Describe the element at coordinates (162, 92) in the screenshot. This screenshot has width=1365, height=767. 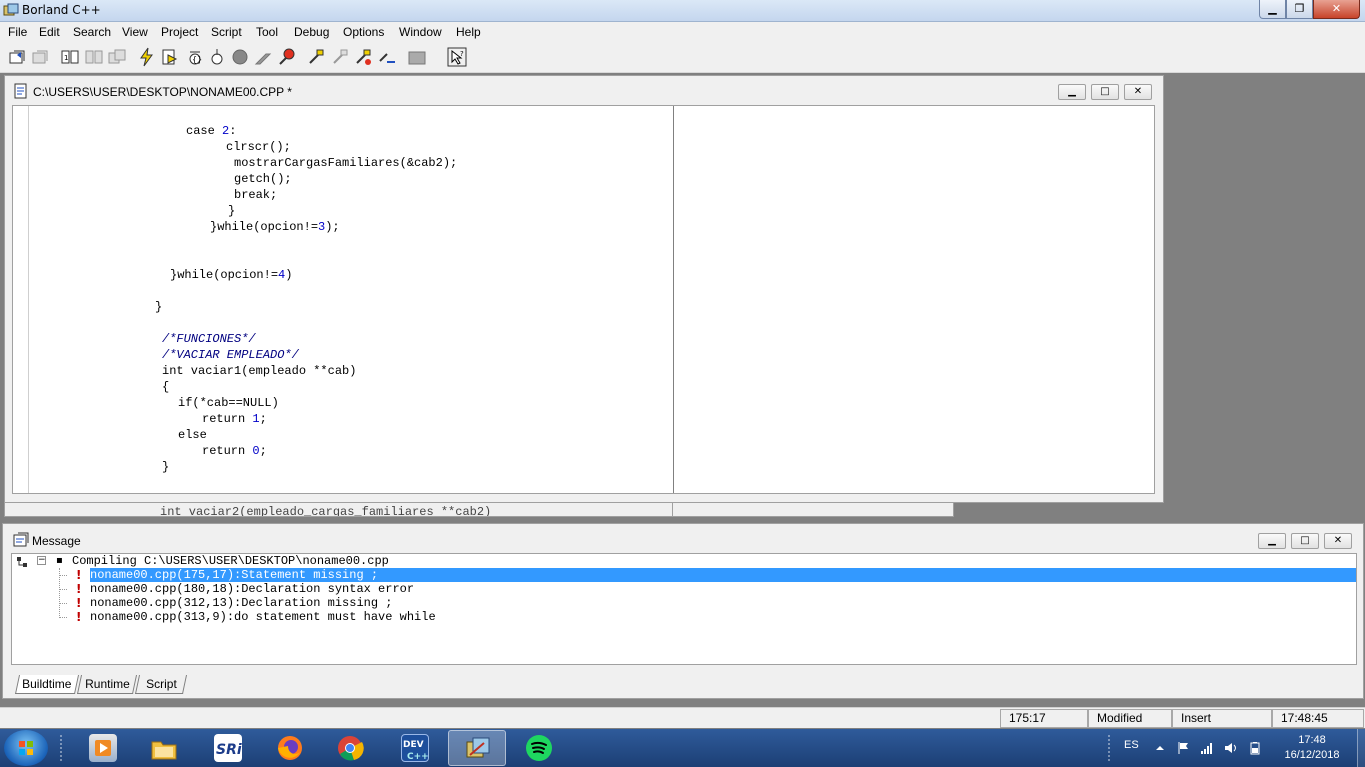
I see `editor-title: C:\USERS\USER\DESKTOP\NONAME00.CPP *` at that location.